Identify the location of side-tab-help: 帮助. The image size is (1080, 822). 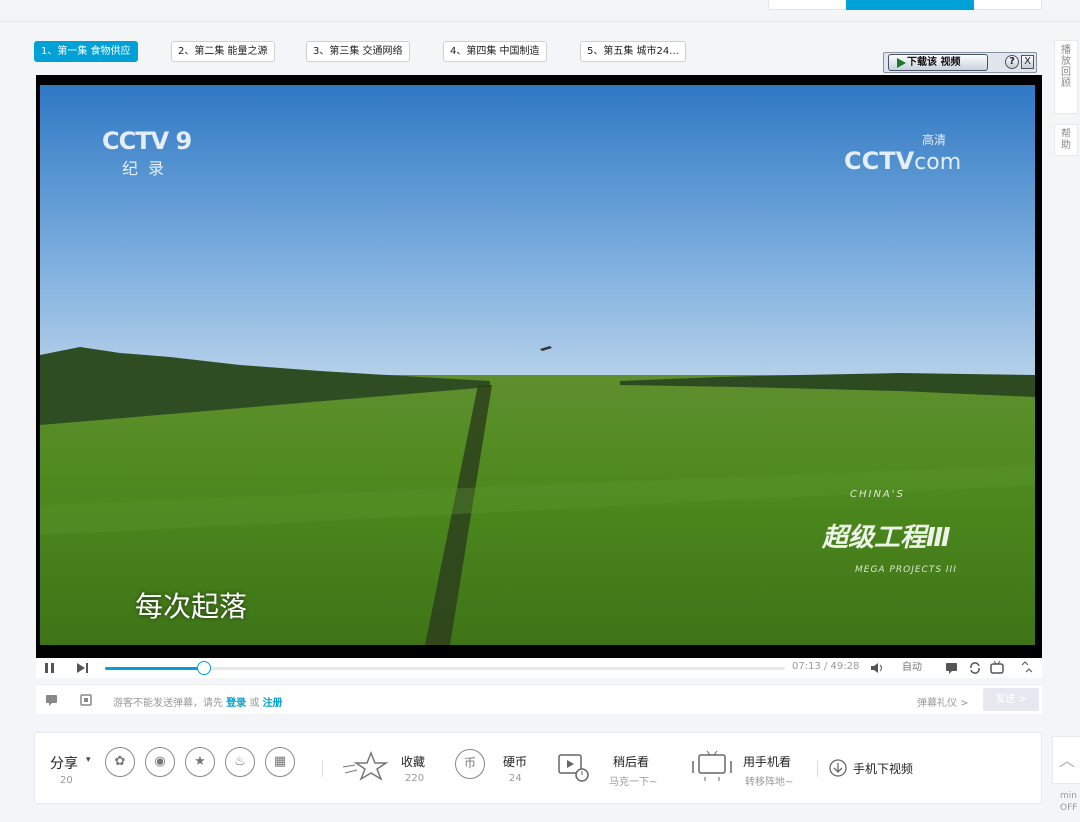
(1066, 140).